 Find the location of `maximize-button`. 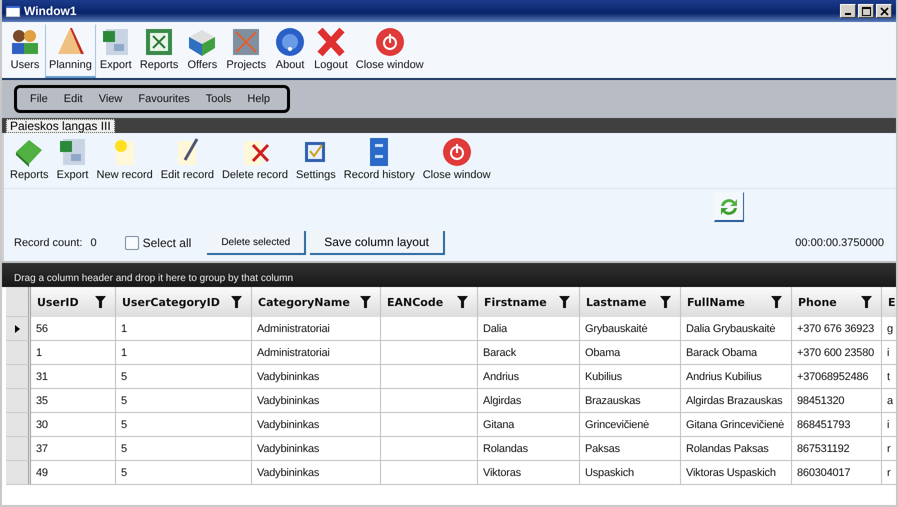

maximize-button is located at coordinates (866, 11).